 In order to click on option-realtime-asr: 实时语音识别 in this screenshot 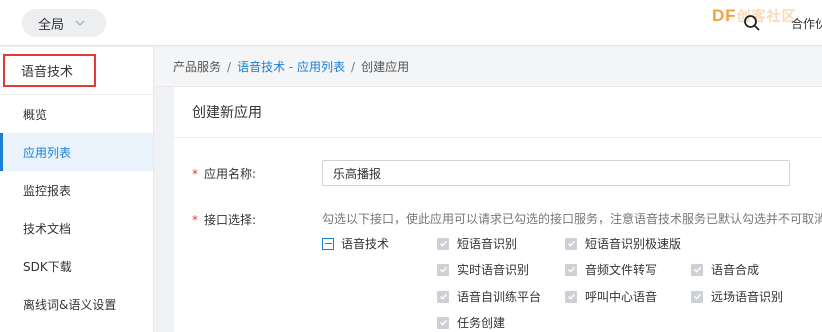, I will do `click(483, 269)`.